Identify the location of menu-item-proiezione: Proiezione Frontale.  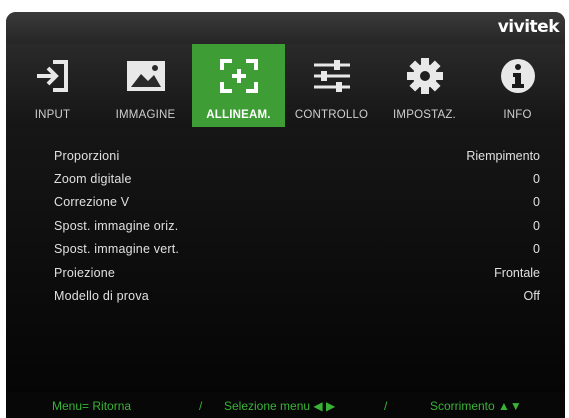
(285, 276).